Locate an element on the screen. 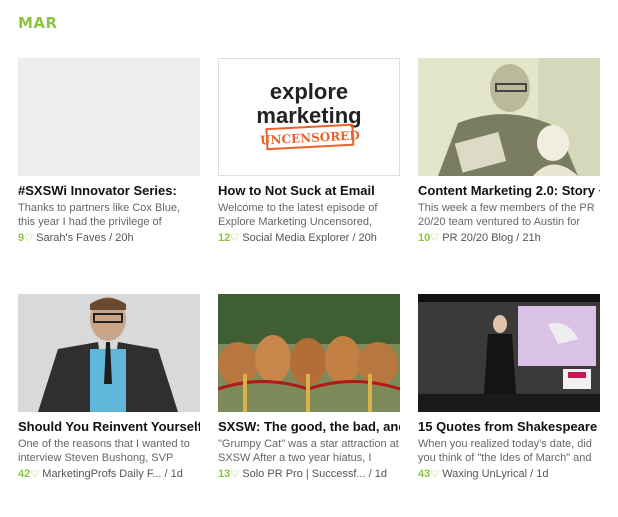 The image size is (618, 517). favorite-count: 12 is located at coordinates (224, 238).